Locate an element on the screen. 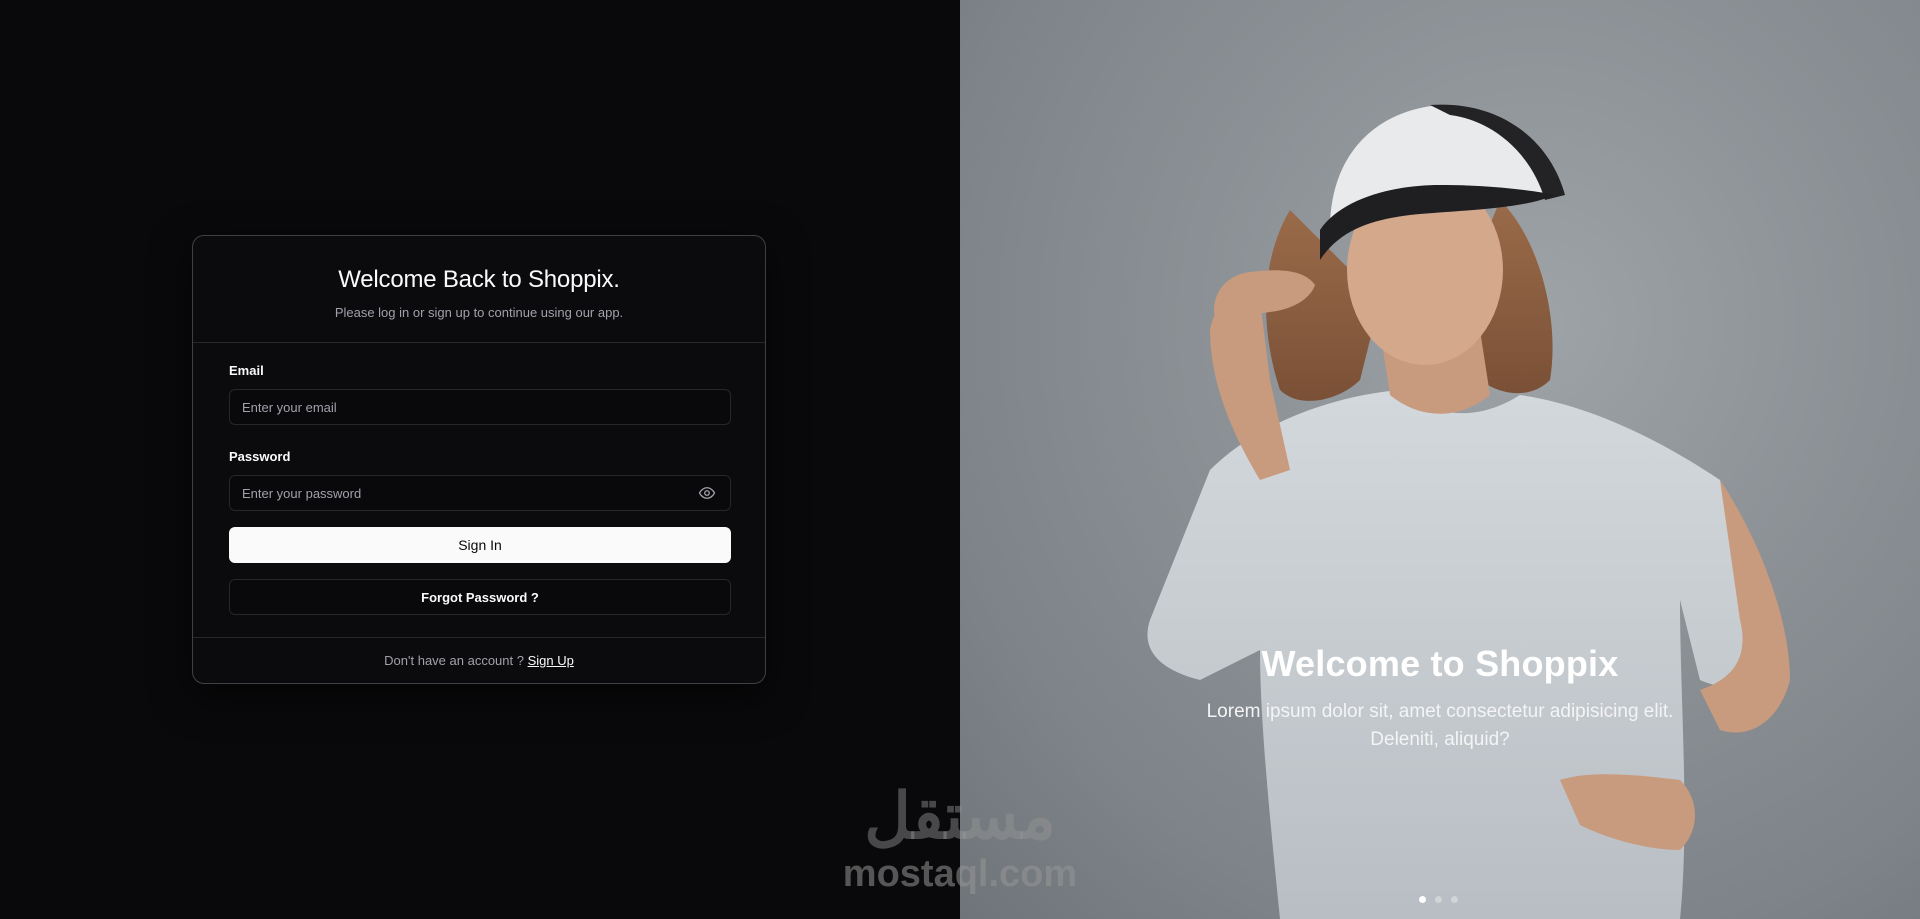 The height and width of the screenshot is (919, 1920). email-input-wrapper is located at coordinates (480, 407).